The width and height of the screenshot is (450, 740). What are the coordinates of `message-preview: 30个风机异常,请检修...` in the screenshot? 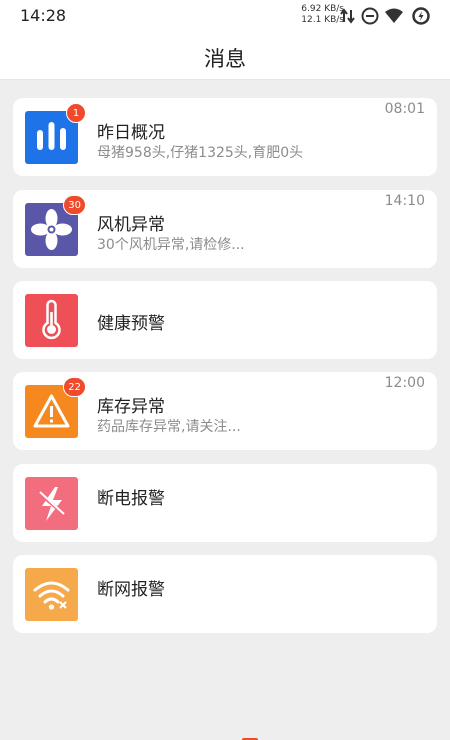 It's located at (171, 245).